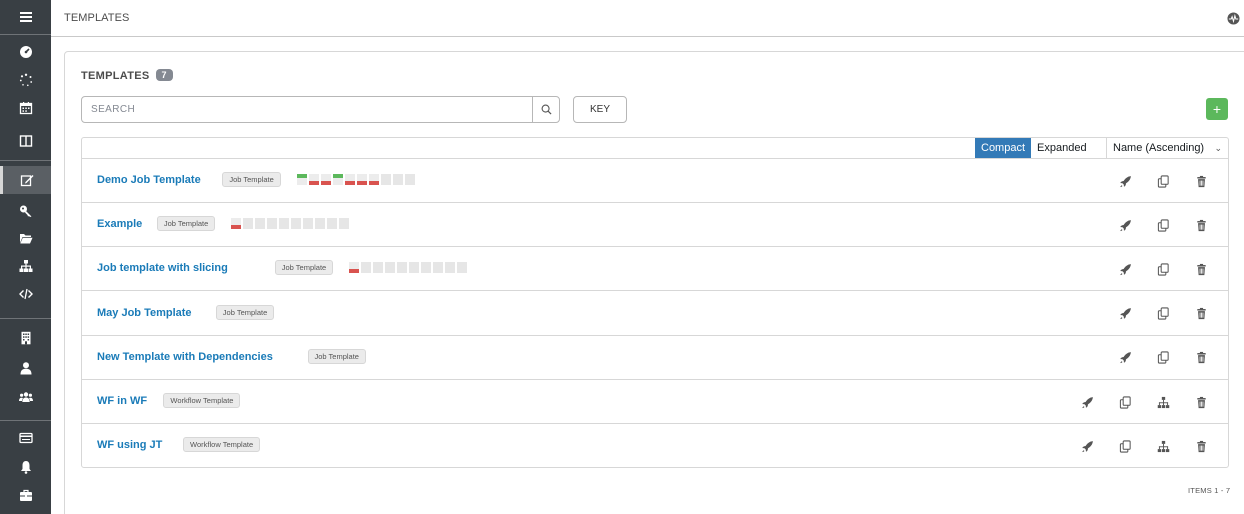 The width and height of the screenshot is (1244, 514). I want to click on template-name-link: May Job Template, so click(144, 313).